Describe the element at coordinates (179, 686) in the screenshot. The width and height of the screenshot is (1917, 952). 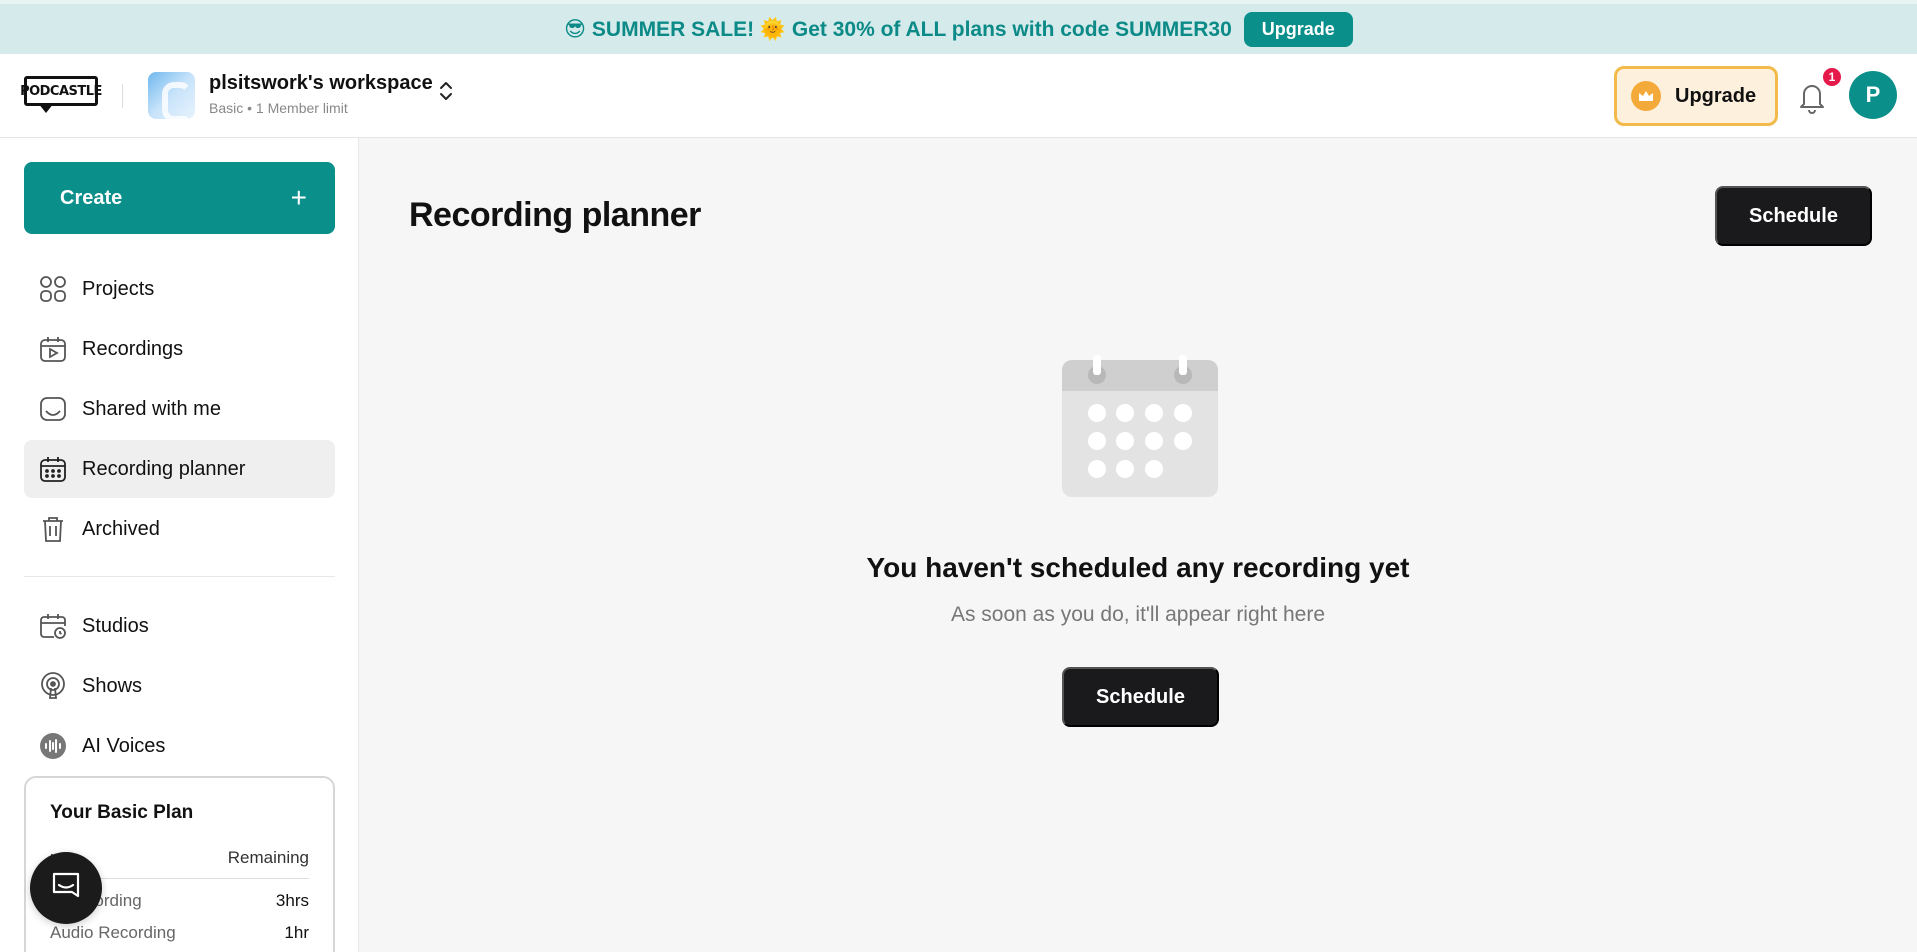
I see `sidebar-item-shows: Shows` at that location.